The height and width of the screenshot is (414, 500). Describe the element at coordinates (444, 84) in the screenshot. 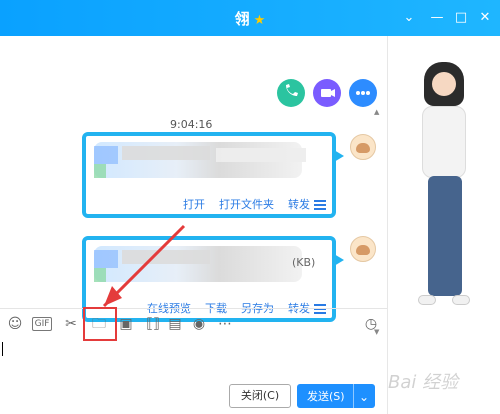

I see `face` at that location.